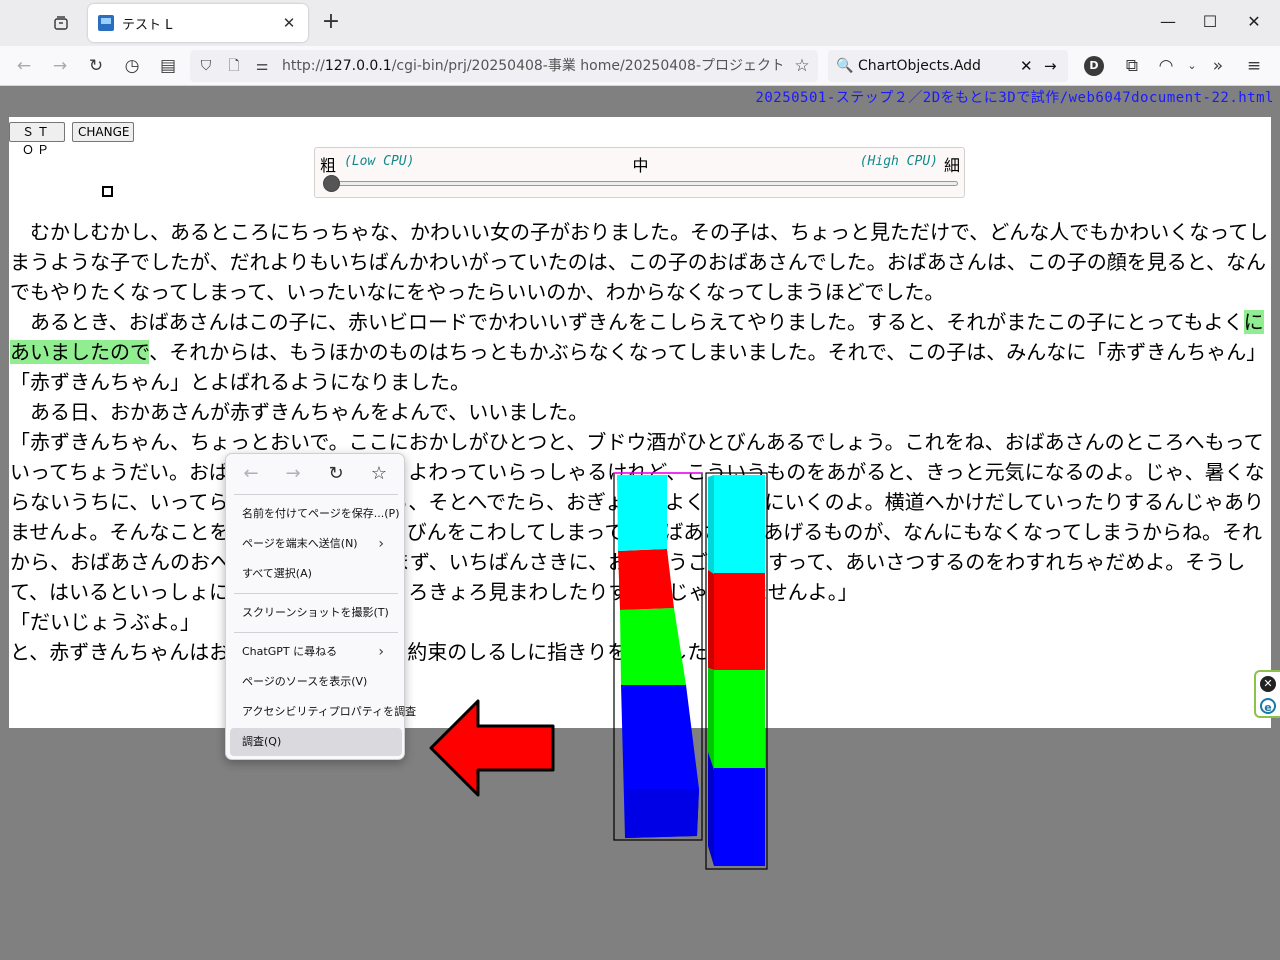 The image size is (1280, 960). I want to click on sidebar-icon: ▤, so click(168, 66).